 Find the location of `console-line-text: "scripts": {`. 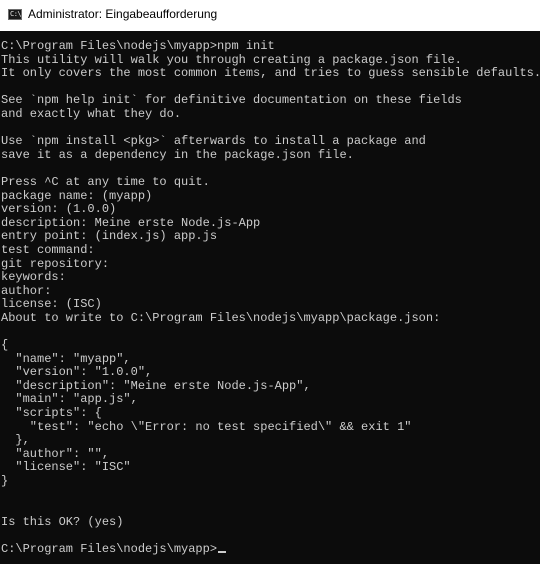

console-line-text: "scripts": { is located at coordinates (51, 413).